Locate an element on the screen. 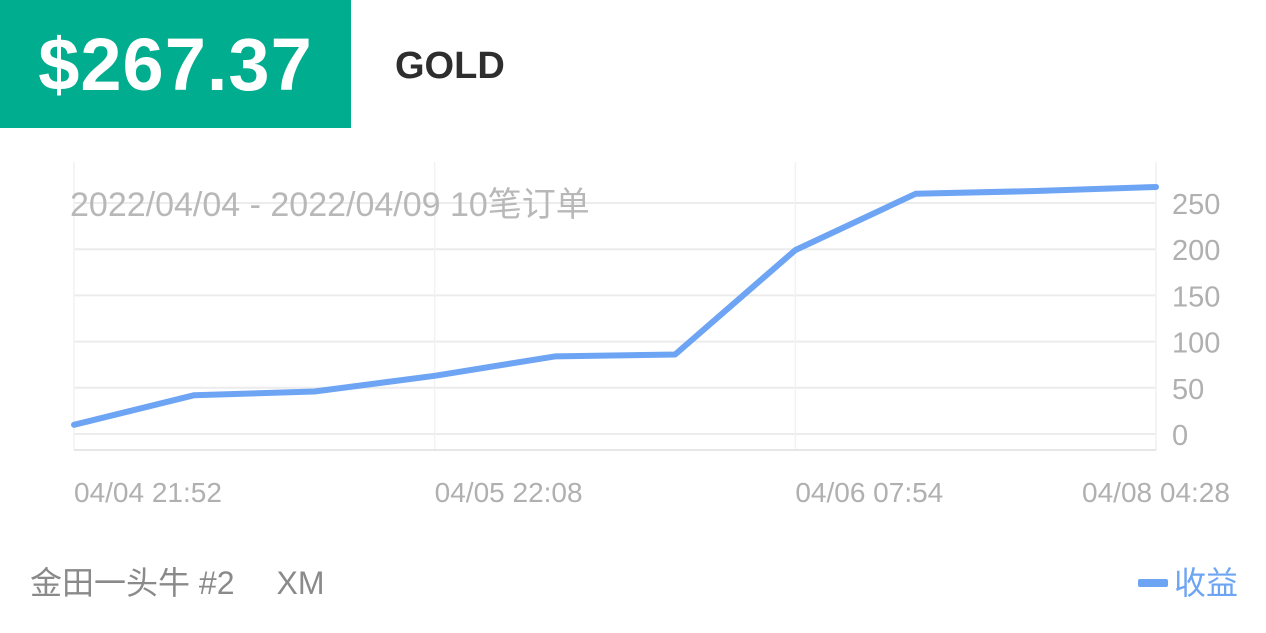 This screenshot has height=633, width=1266. y-tick-label: 200 is located at coordinates (1196, 251).